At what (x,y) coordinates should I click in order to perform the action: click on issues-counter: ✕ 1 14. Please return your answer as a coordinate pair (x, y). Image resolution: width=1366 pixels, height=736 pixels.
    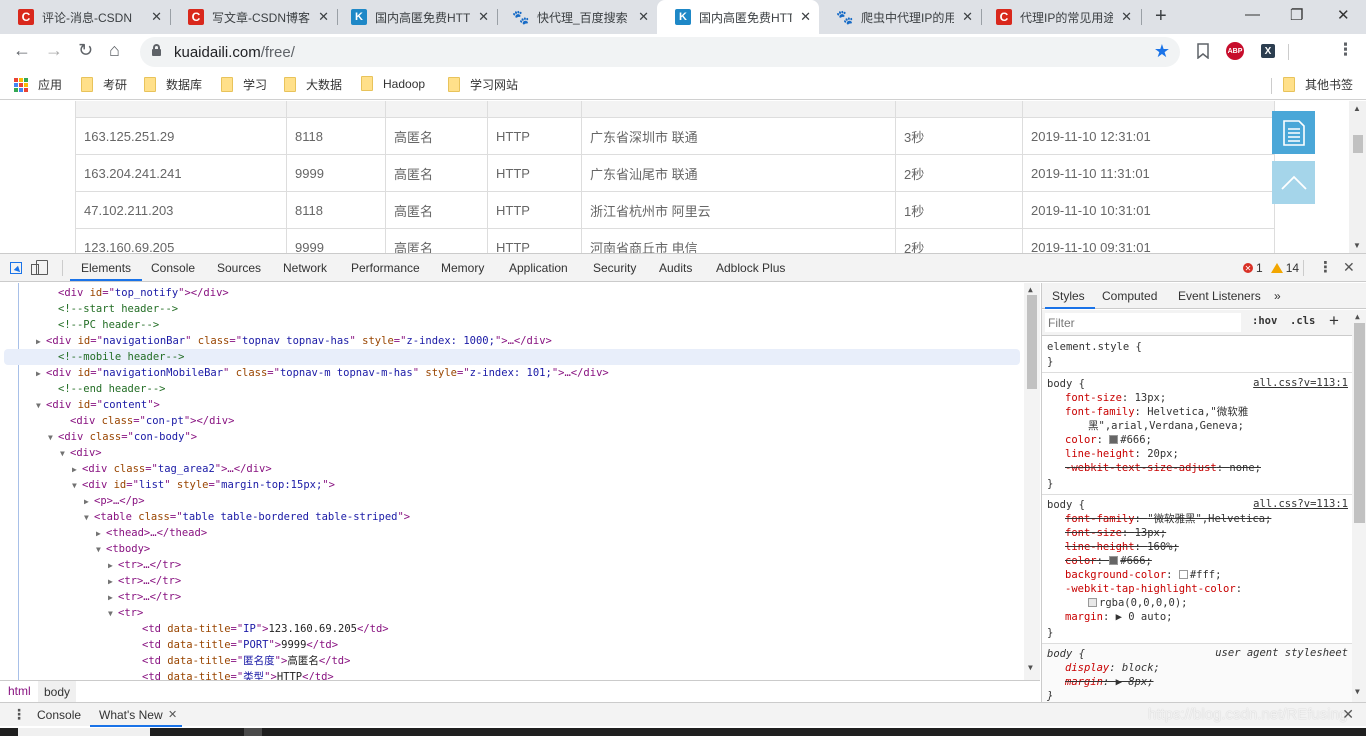
    Looking at the image, I should click on (1271, 268).